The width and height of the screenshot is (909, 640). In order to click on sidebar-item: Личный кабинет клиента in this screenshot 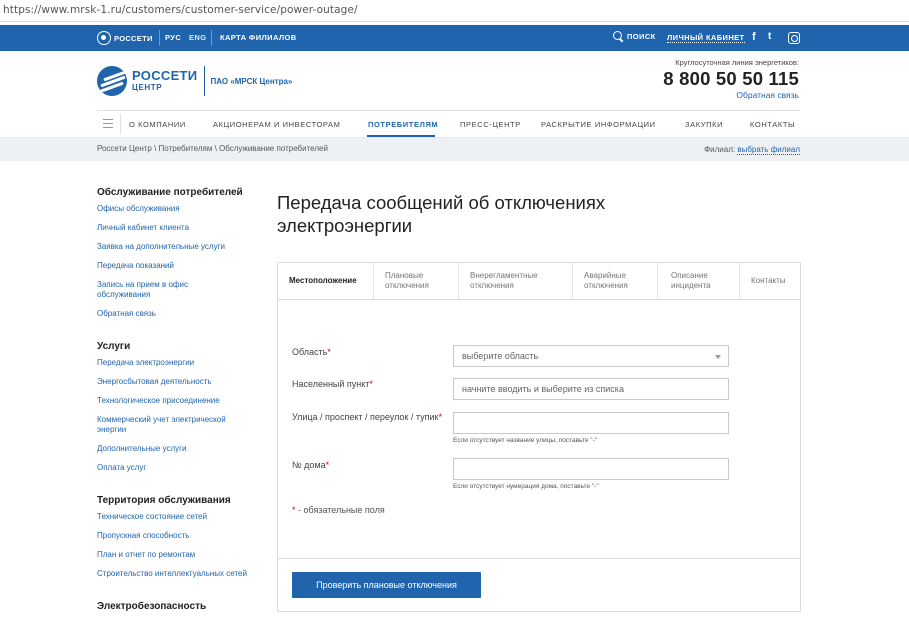, I will do `click(177, 228)`.